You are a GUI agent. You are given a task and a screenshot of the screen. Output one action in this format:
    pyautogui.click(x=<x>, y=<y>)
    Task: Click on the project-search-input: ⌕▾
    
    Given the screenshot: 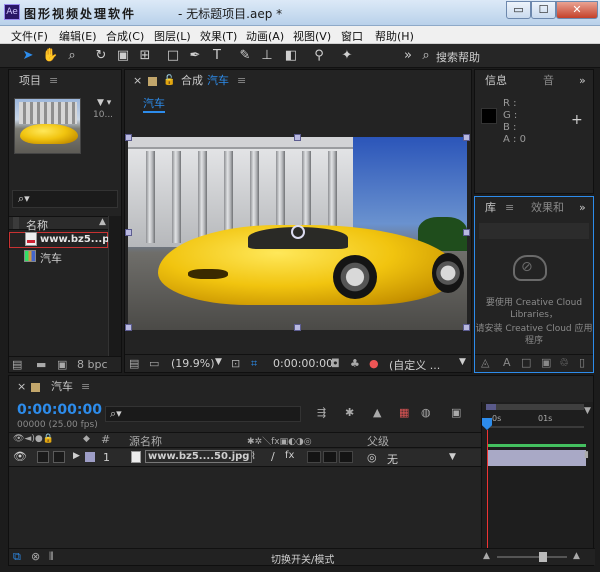 What is the action you would take?
    pyautogui.click(x=65, y=199)
    